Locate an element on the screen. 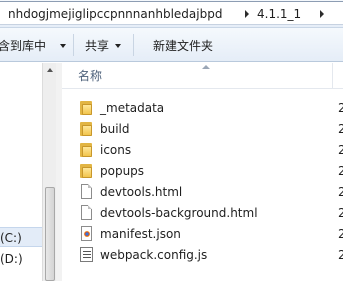 The height and width of the screenshot is (281, 343). breadcrumb-item-extension-id: nhdogjmejiglipccpnnnanhbledajbpd is located at coordinates (115, 14).